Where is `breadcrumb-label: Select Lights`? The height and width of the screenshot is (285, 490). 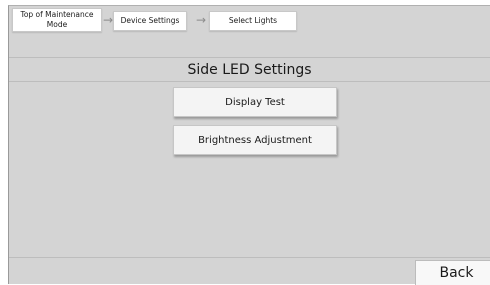 breadcrumb-label: Select Lights is located at coordinates (253, 20).